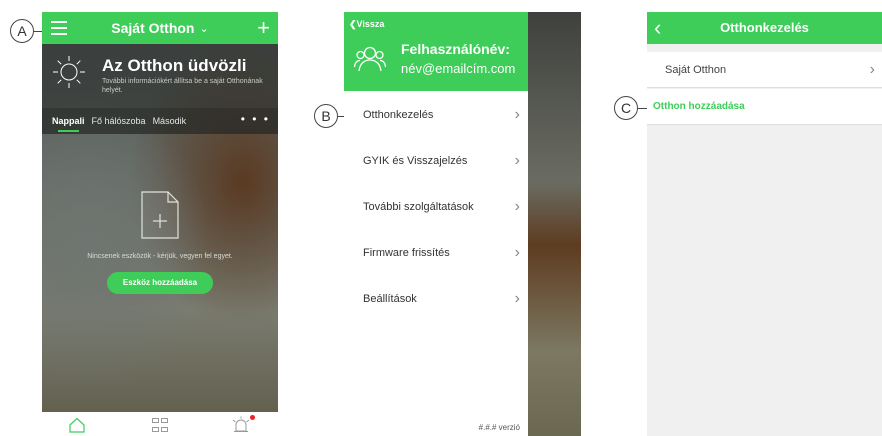 Image resolution: width=882 pixels, height=436 pixels. Describe the element at coordinates (436, 299) in the screenshot. I see `menu-item-beallitasok: Beállítások ›` at that location.